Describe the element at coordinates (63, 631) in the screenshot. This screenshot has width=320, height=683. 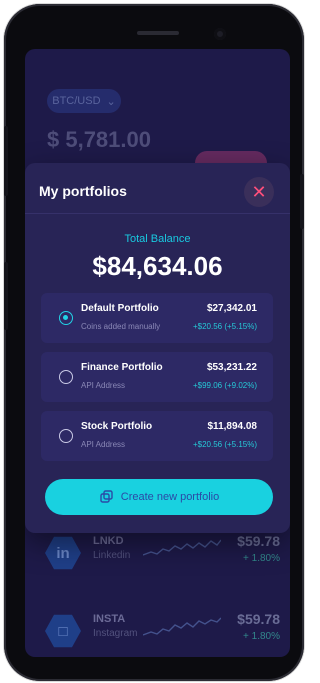
I see `instagram-icon: □` at that location.